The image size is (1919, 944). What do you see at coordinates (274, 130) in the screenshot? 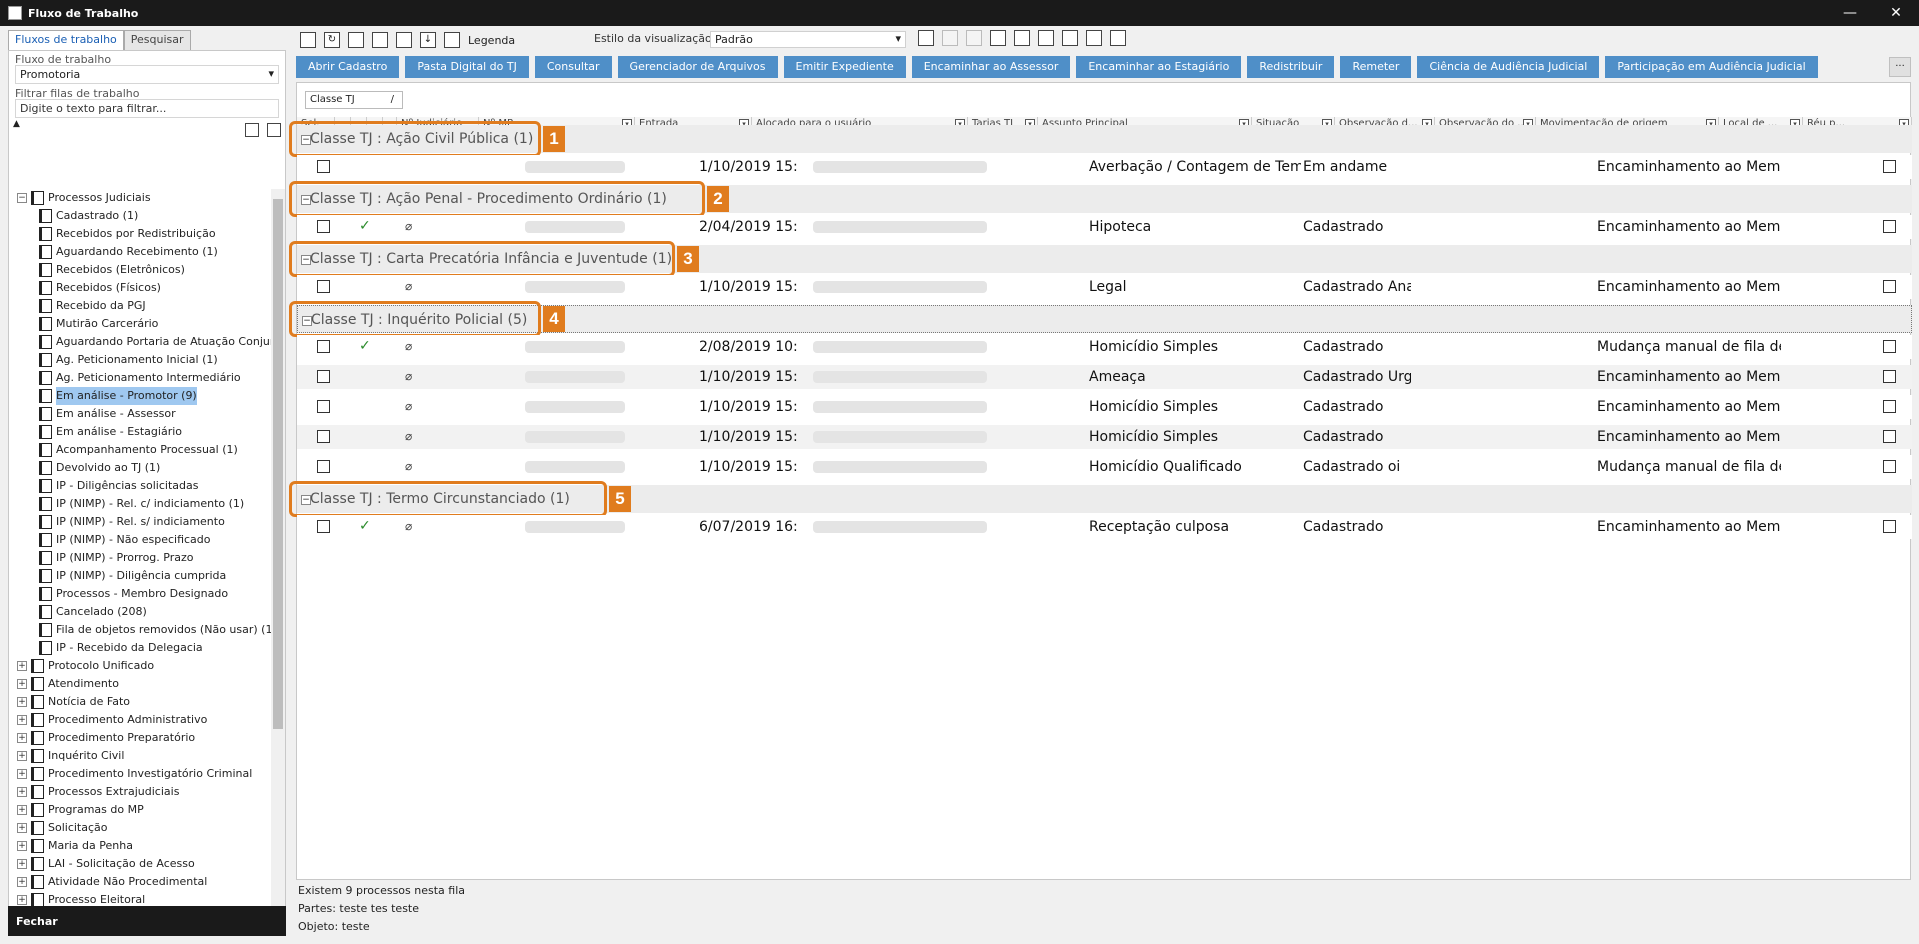
I see `collapse-tree-icon` at bounding box center [274, 130].